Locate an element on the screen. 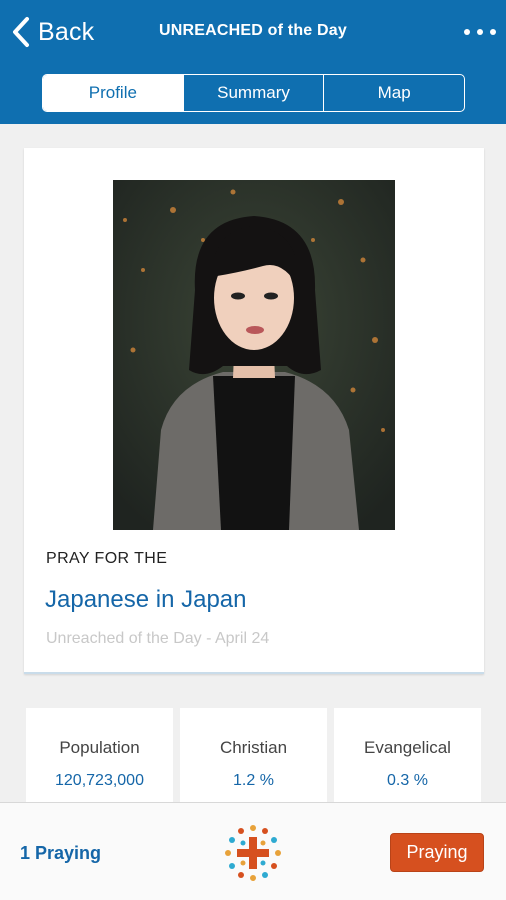 This screenshot has width=506, height=900. stat-value: 120,723,000 is located at coordinates (99, 780).